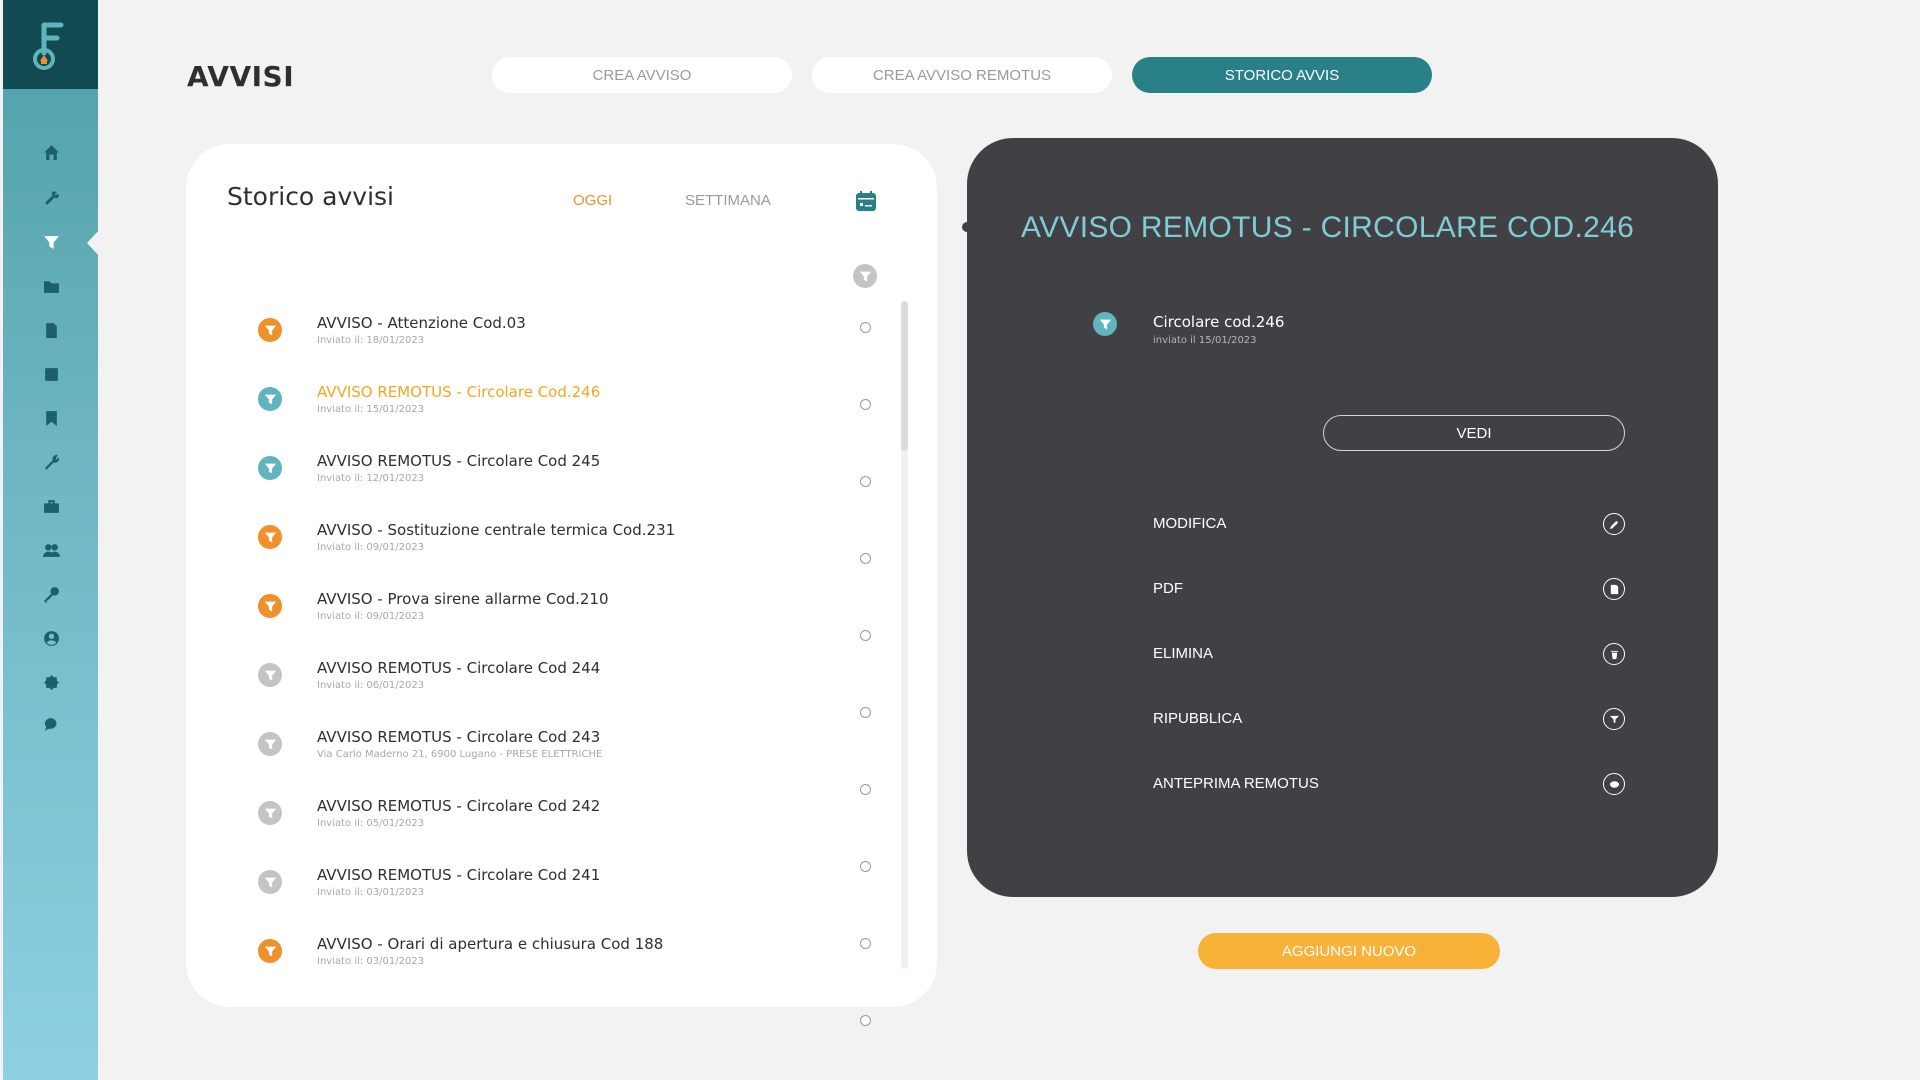 This screenshot has width=1920, height=1080. Describe the element at coordinates (51, 594) in the screenshot. I see `key-icon` at that location.